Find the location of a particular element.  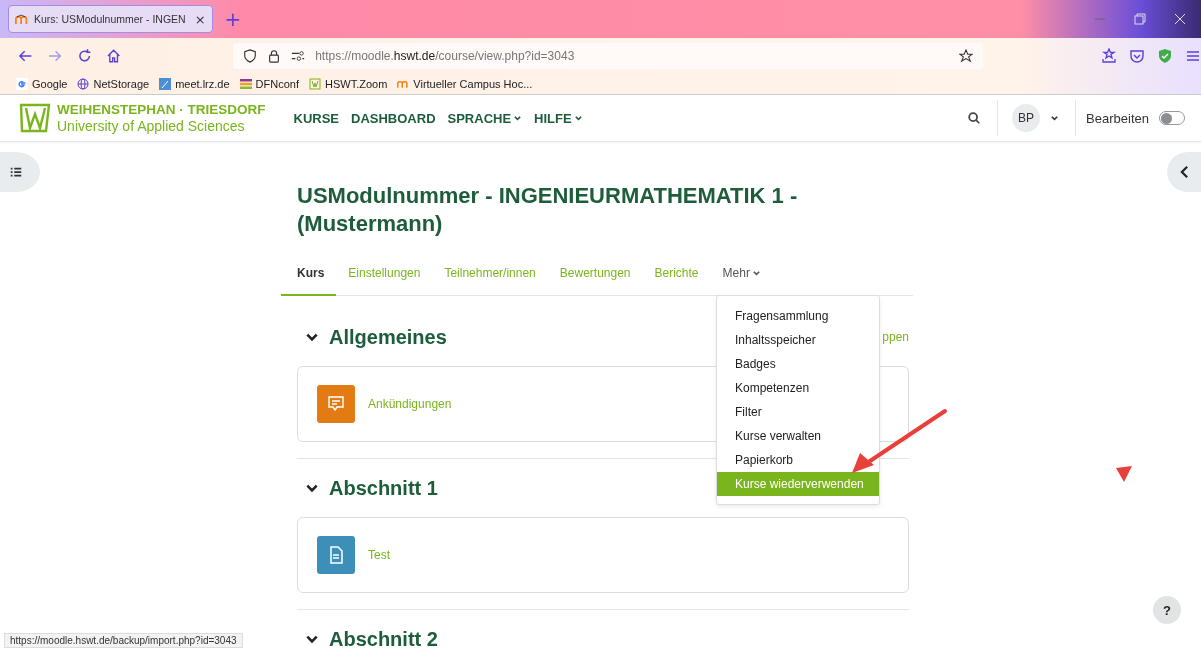

section-title: Abschnitt 1 is located at coordinates (383, 488).